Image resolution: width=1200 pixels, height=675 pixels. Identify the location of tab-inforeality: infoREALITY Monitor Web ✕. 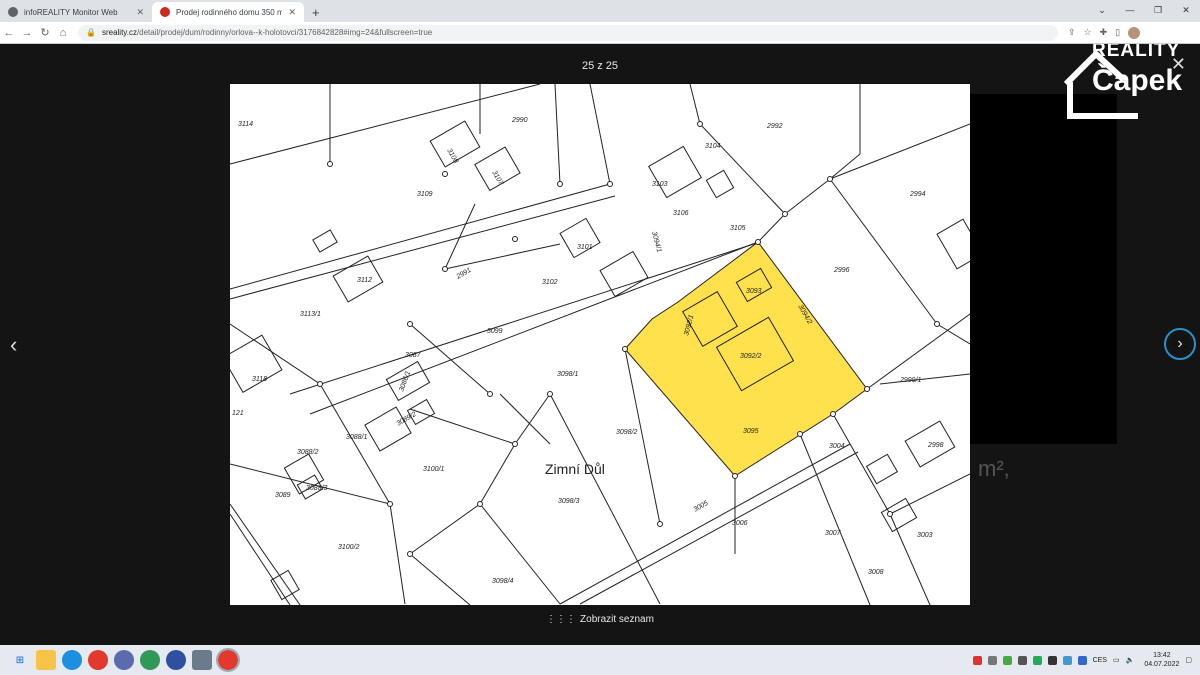
(76, 12).